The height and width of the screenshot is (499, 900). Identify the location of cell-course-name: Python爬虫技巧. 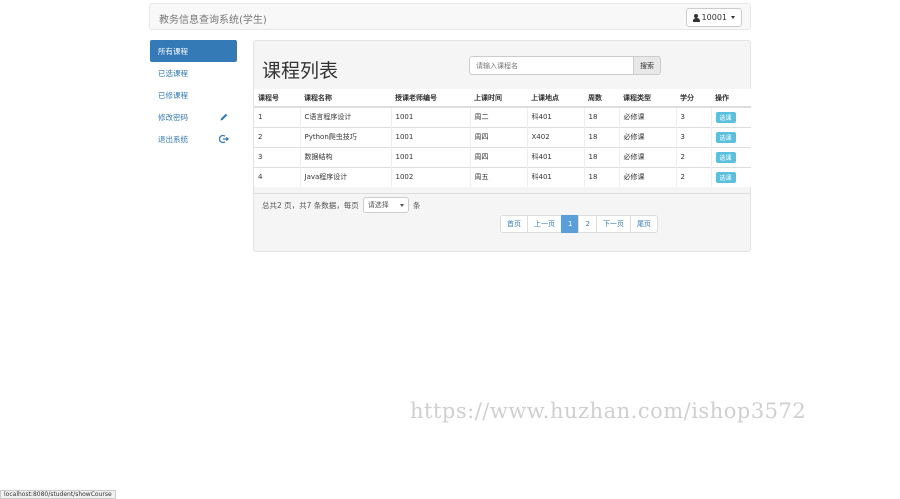
(345, 136).